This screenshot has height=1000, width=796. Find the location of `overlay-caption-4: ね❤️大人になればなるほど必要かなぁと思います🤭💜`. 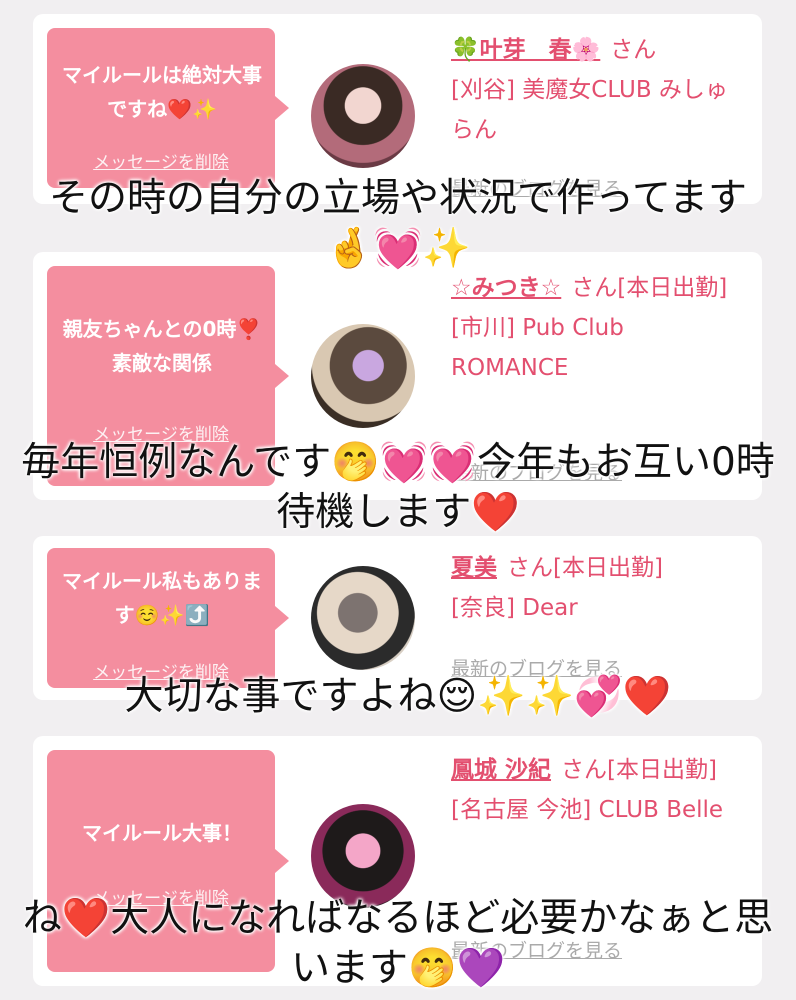

overlay-caption-4: ね❤️大人になればなるほど必要かなぁと思います🤭💜 is located at coordinates (398, 943).